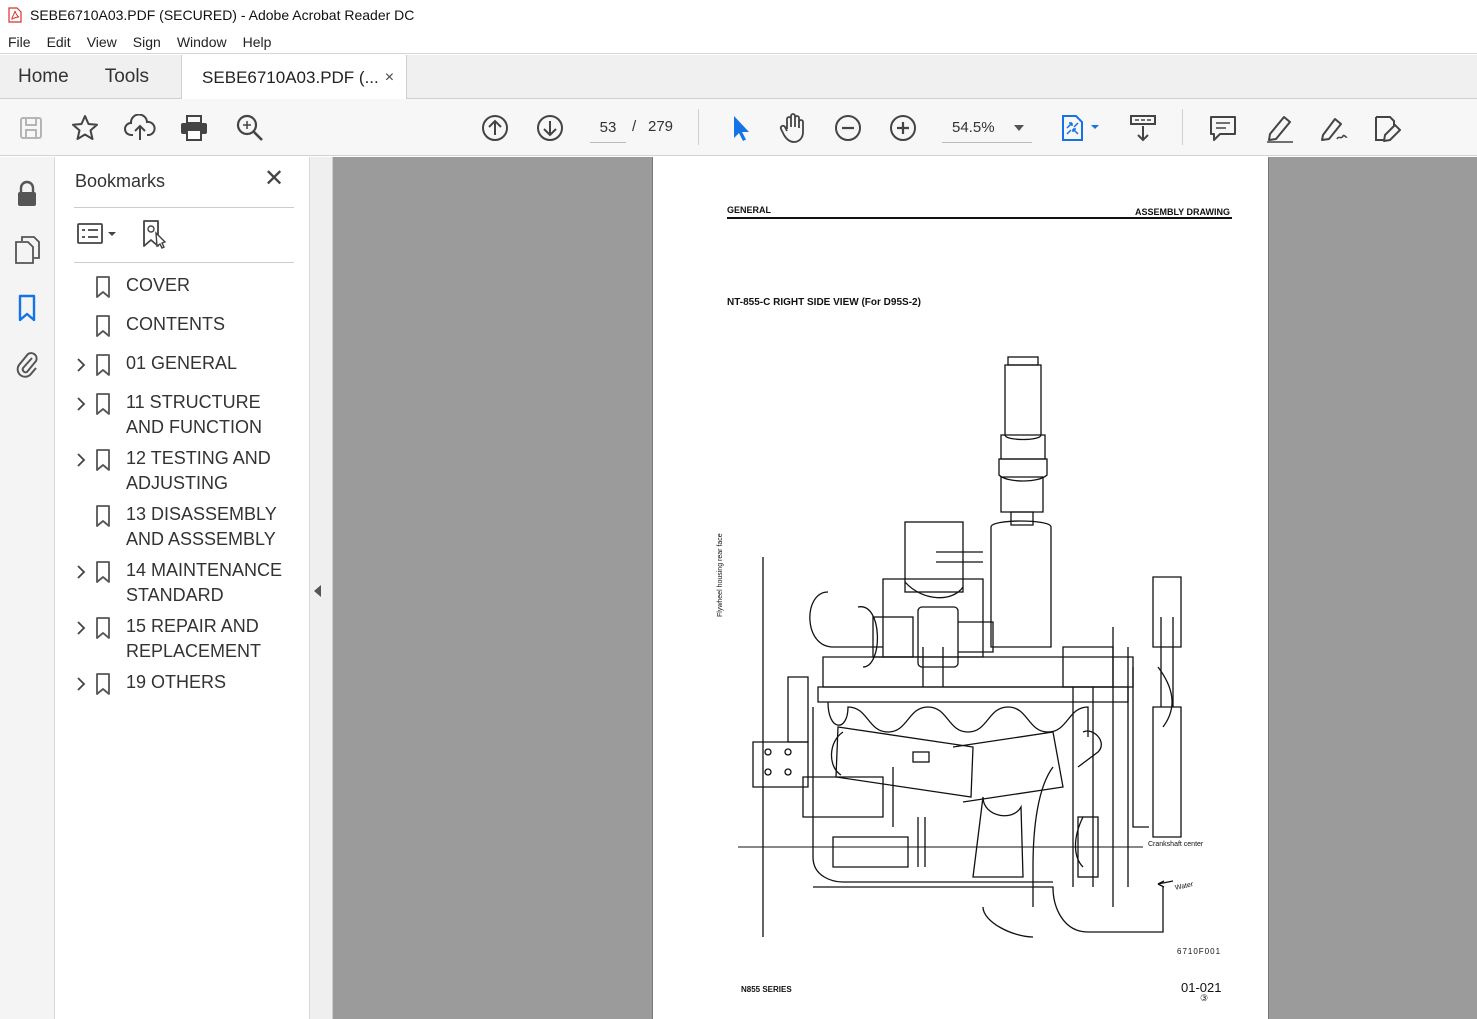  I want to click on bookmarks-icon, so click(27, 308).